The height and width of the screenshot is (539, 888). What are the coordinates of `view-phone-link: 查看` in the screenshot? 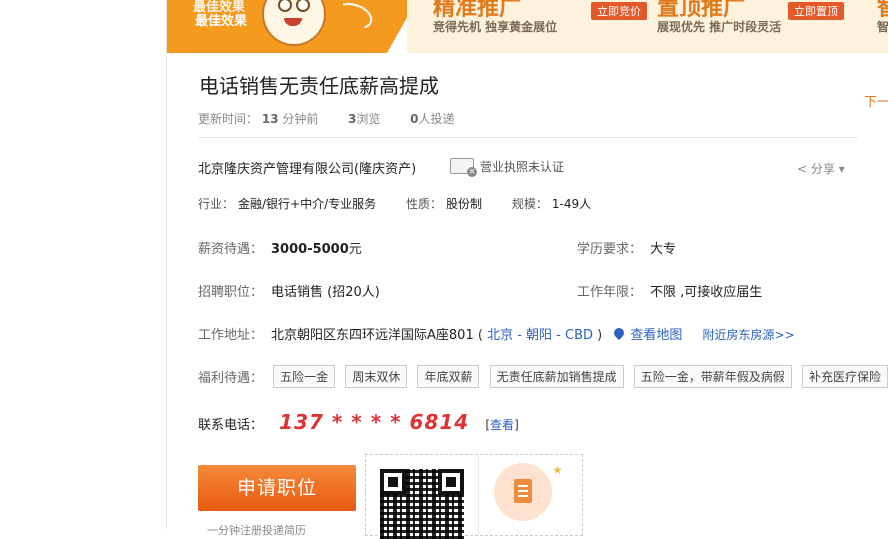 It's located at (502, 425).